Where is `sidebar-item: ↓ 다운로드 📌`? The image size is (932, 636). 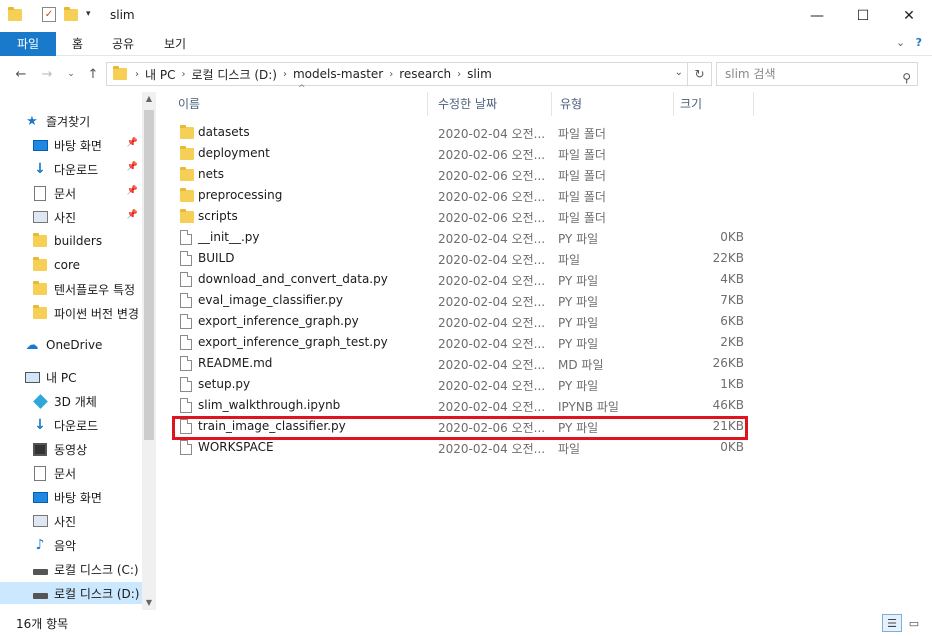 sidebar-item: ↓ 다운로드 📌 is located at coordinates (71, 169).